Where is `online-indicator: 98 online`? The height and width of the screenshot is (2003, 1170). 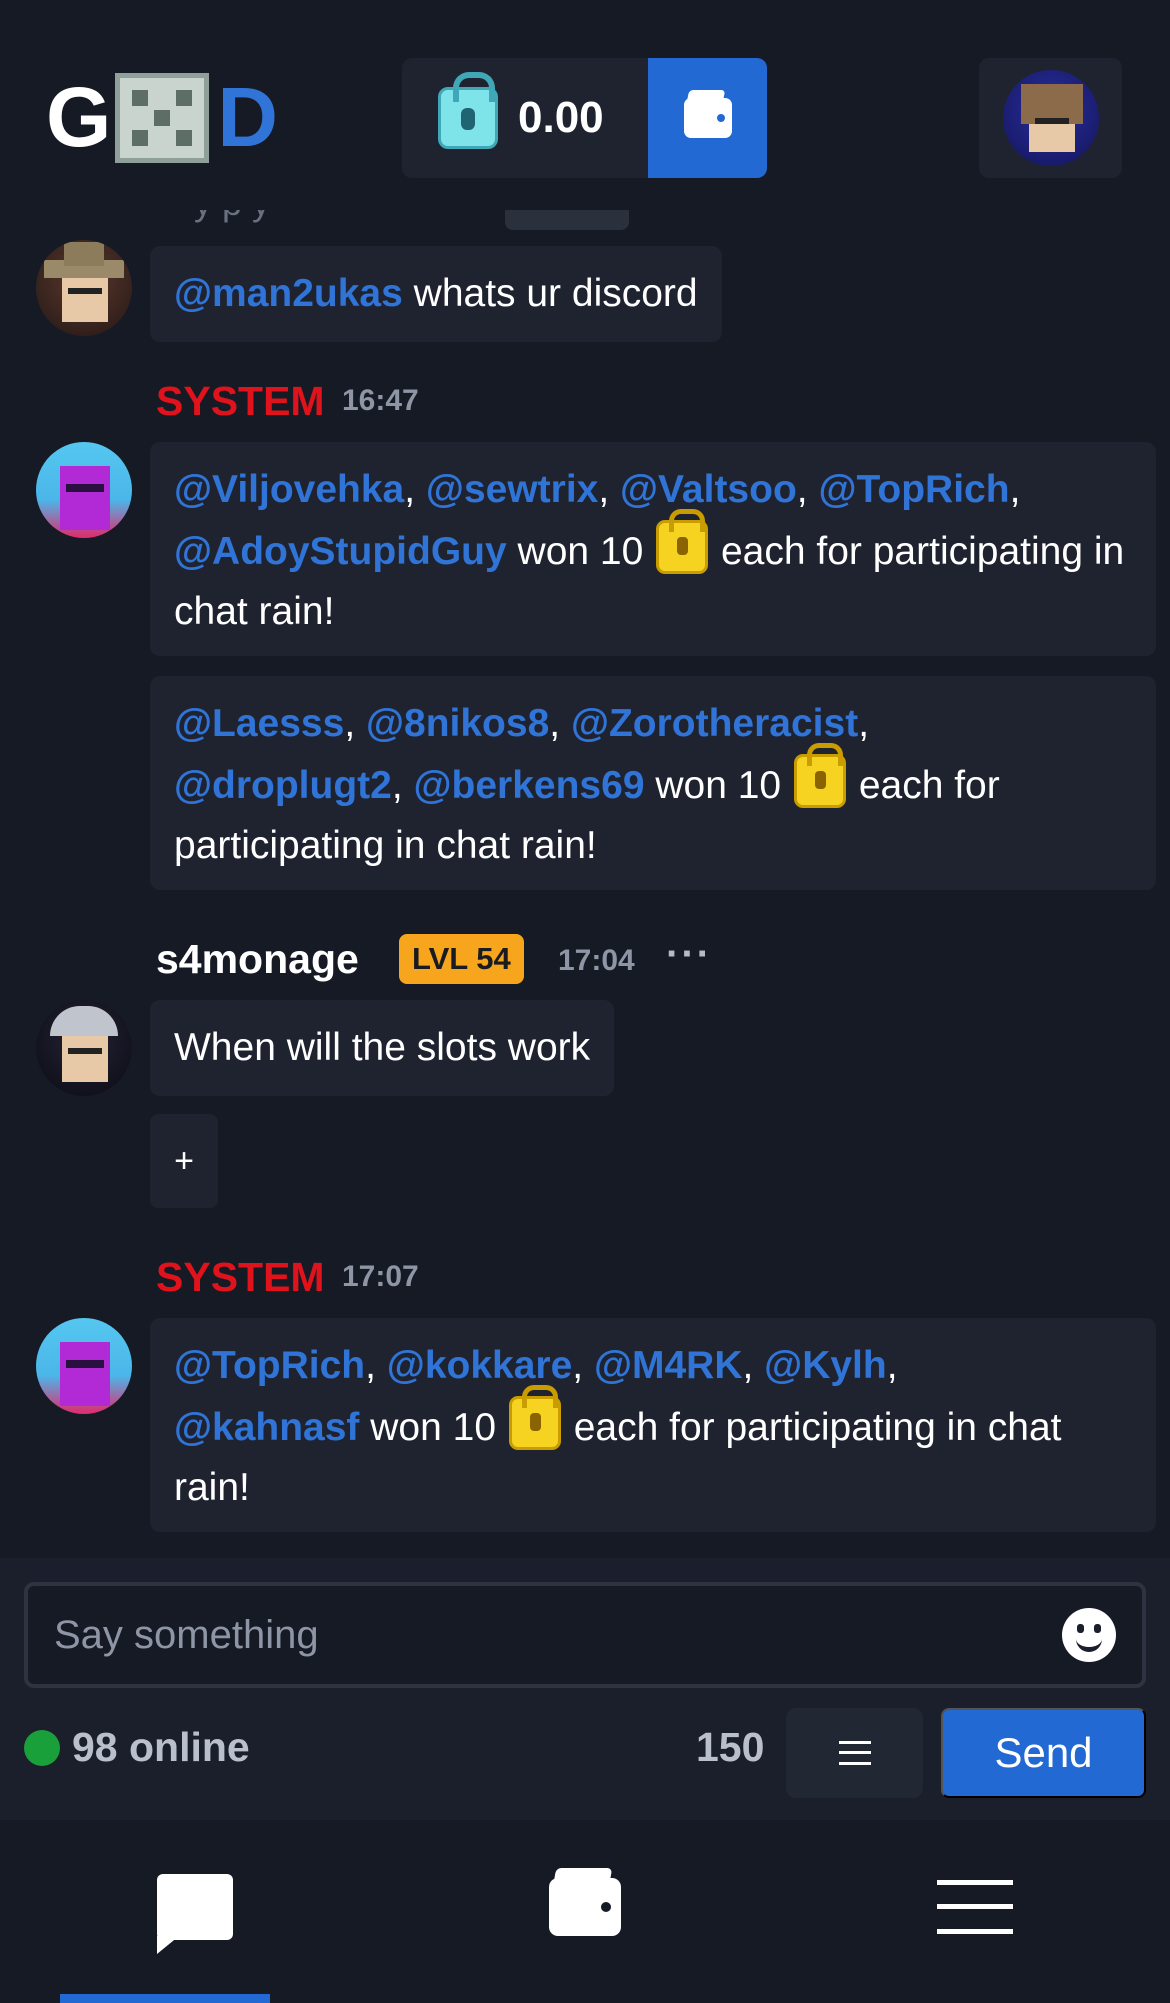
online-indicator: 98 online is located at coordinates (137, 1747).